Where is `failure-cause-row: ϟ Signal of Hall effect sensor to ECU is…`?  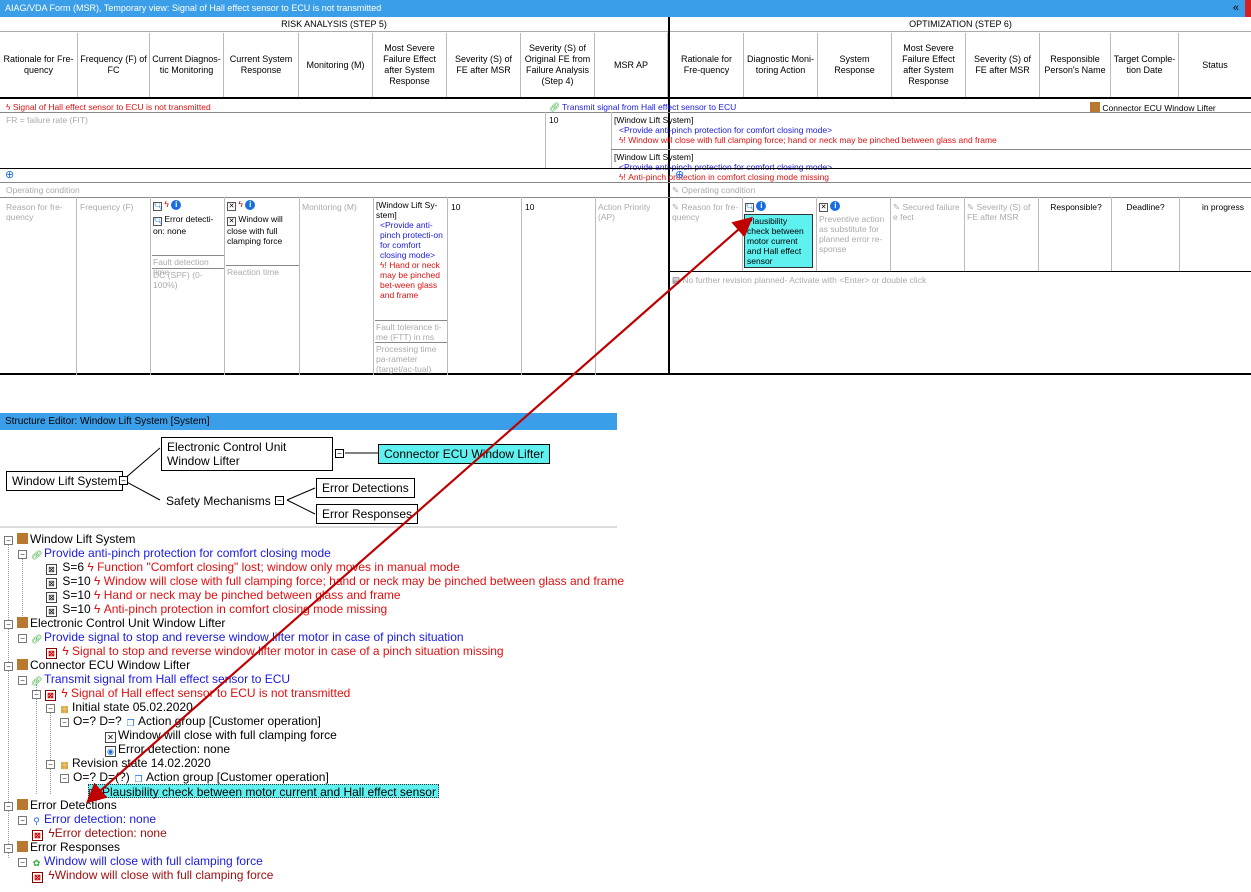
failure-cause-row: ϟ Signal of Hall effect sensor to ECU is… is located at coordinates (271, 107).